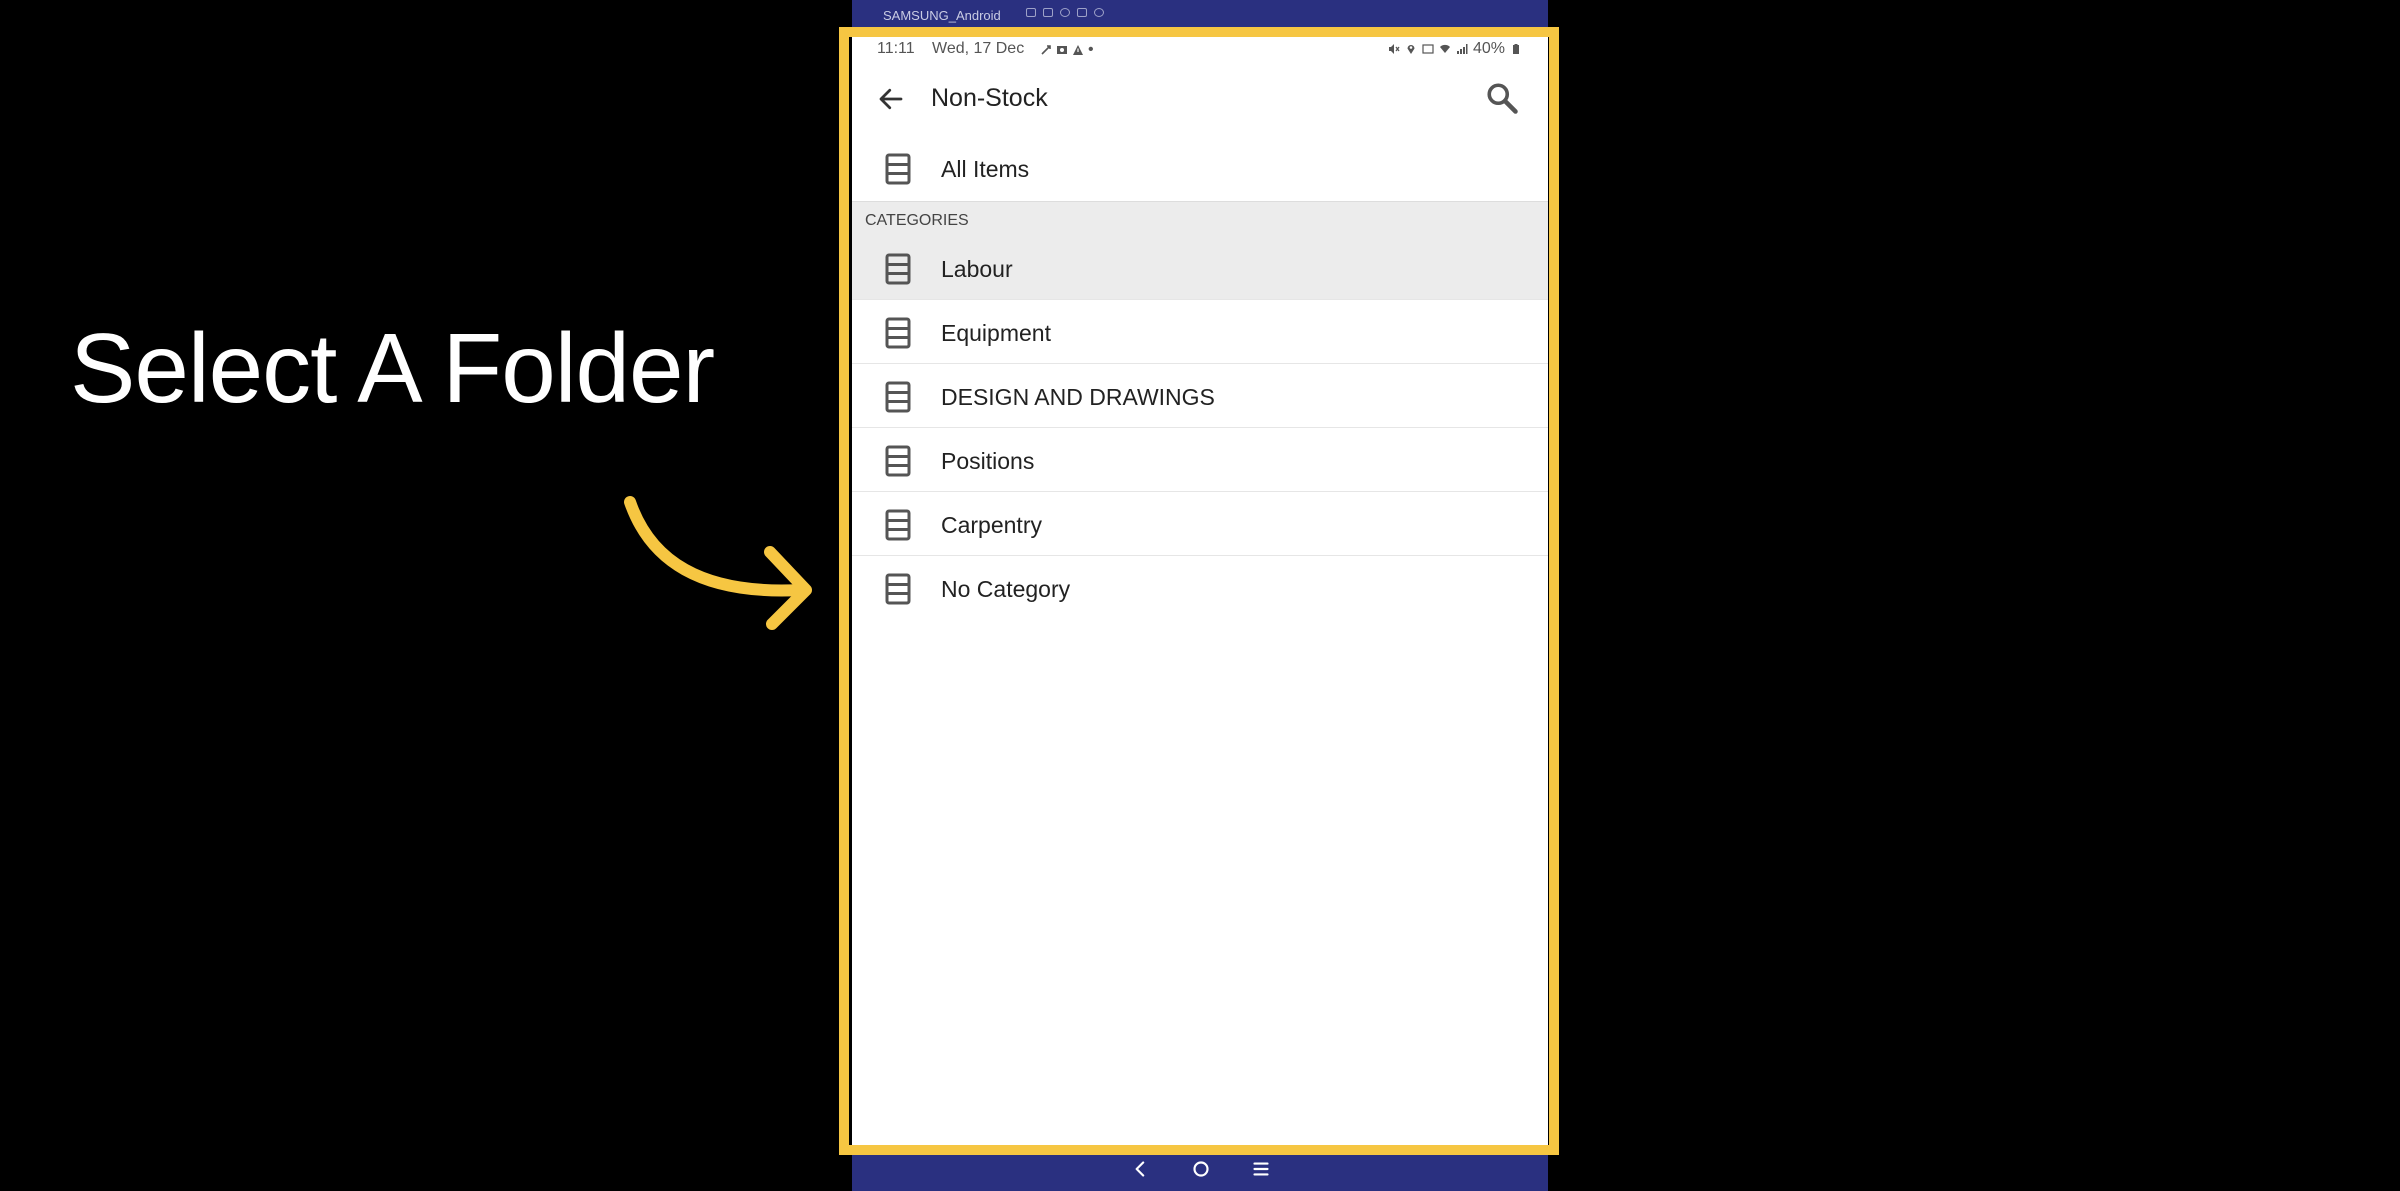 The width and height of the screenshot is (2400, 1191). Describe the element at coordinates (1200, 268) in the screenshot. I see `category-item-labour: Labour` at that location.